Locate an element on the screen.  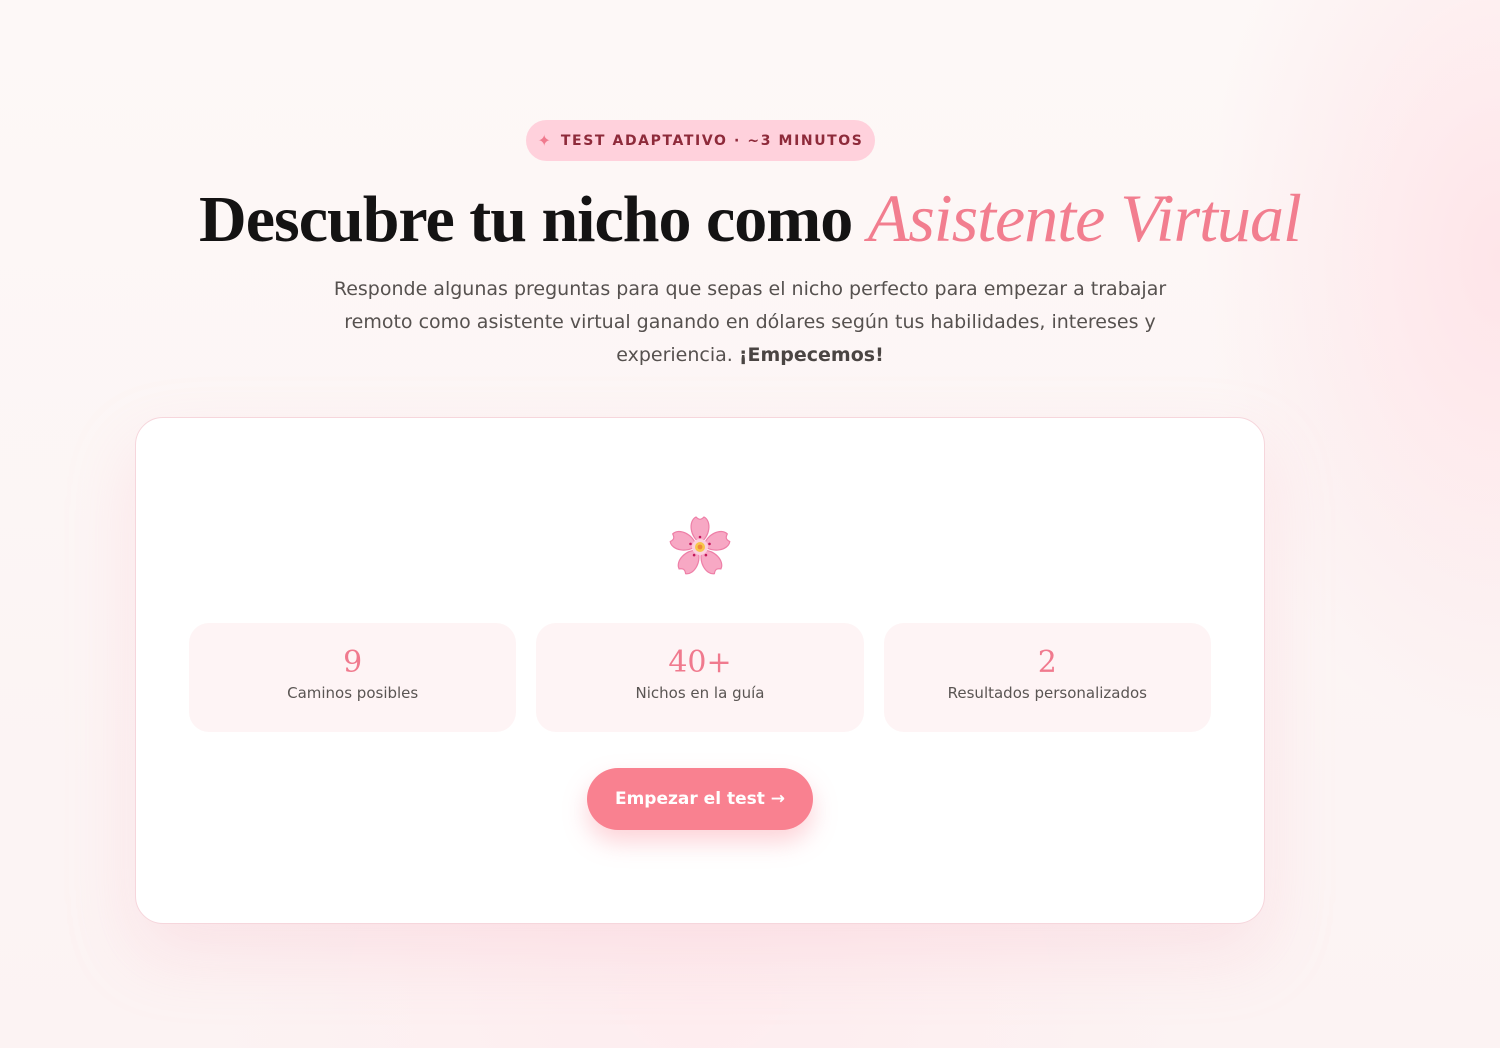
cherry-blossom-icon is located at coordinates (700, 545).